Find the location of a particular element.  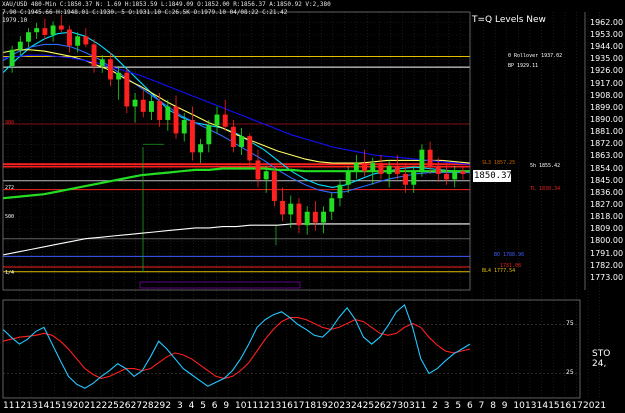

stochastic-d-line is located at coordinates (236, 348).